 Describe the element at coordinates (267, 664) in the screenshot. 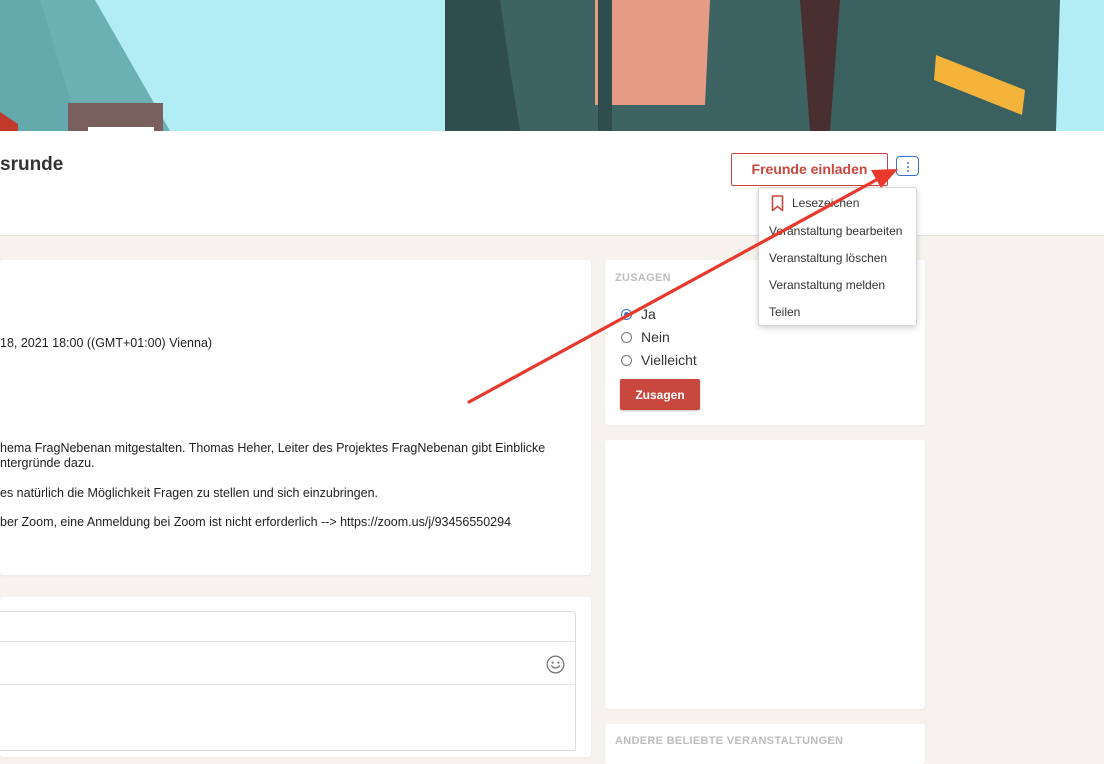

I see `comment-input` at that location.